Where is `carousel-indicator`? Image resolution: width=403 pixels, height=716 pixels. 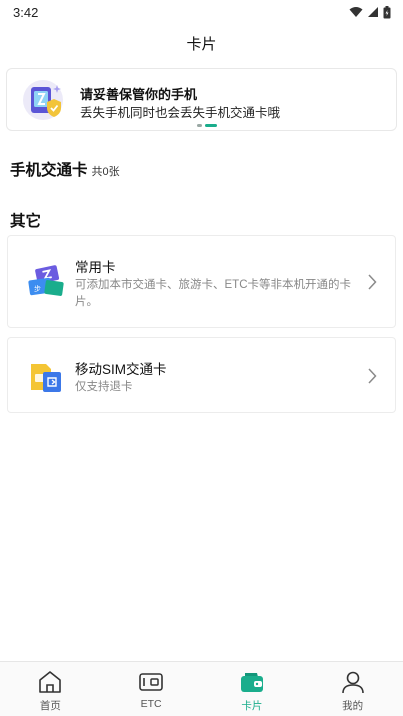
carousel-indicator is located at coordinates (207, 125).